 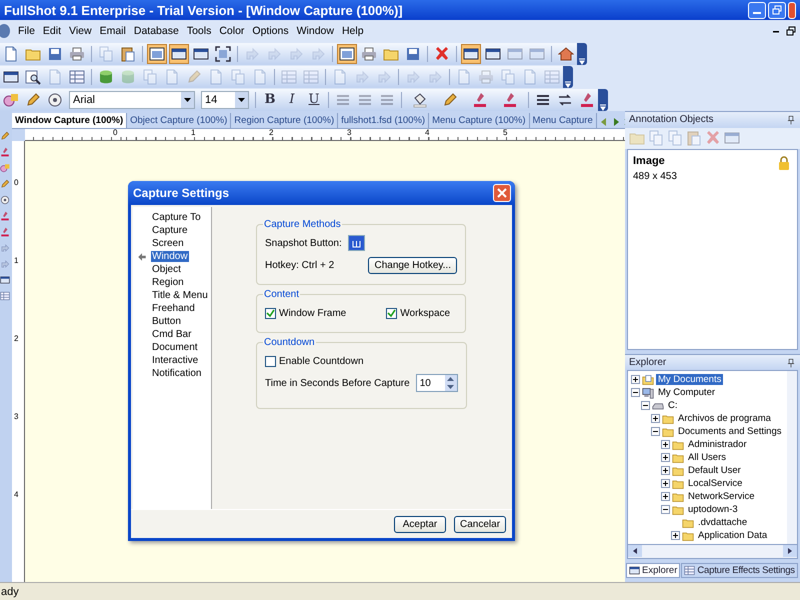 I want to click on category-item: Capture To, so click(x=176, y=217).